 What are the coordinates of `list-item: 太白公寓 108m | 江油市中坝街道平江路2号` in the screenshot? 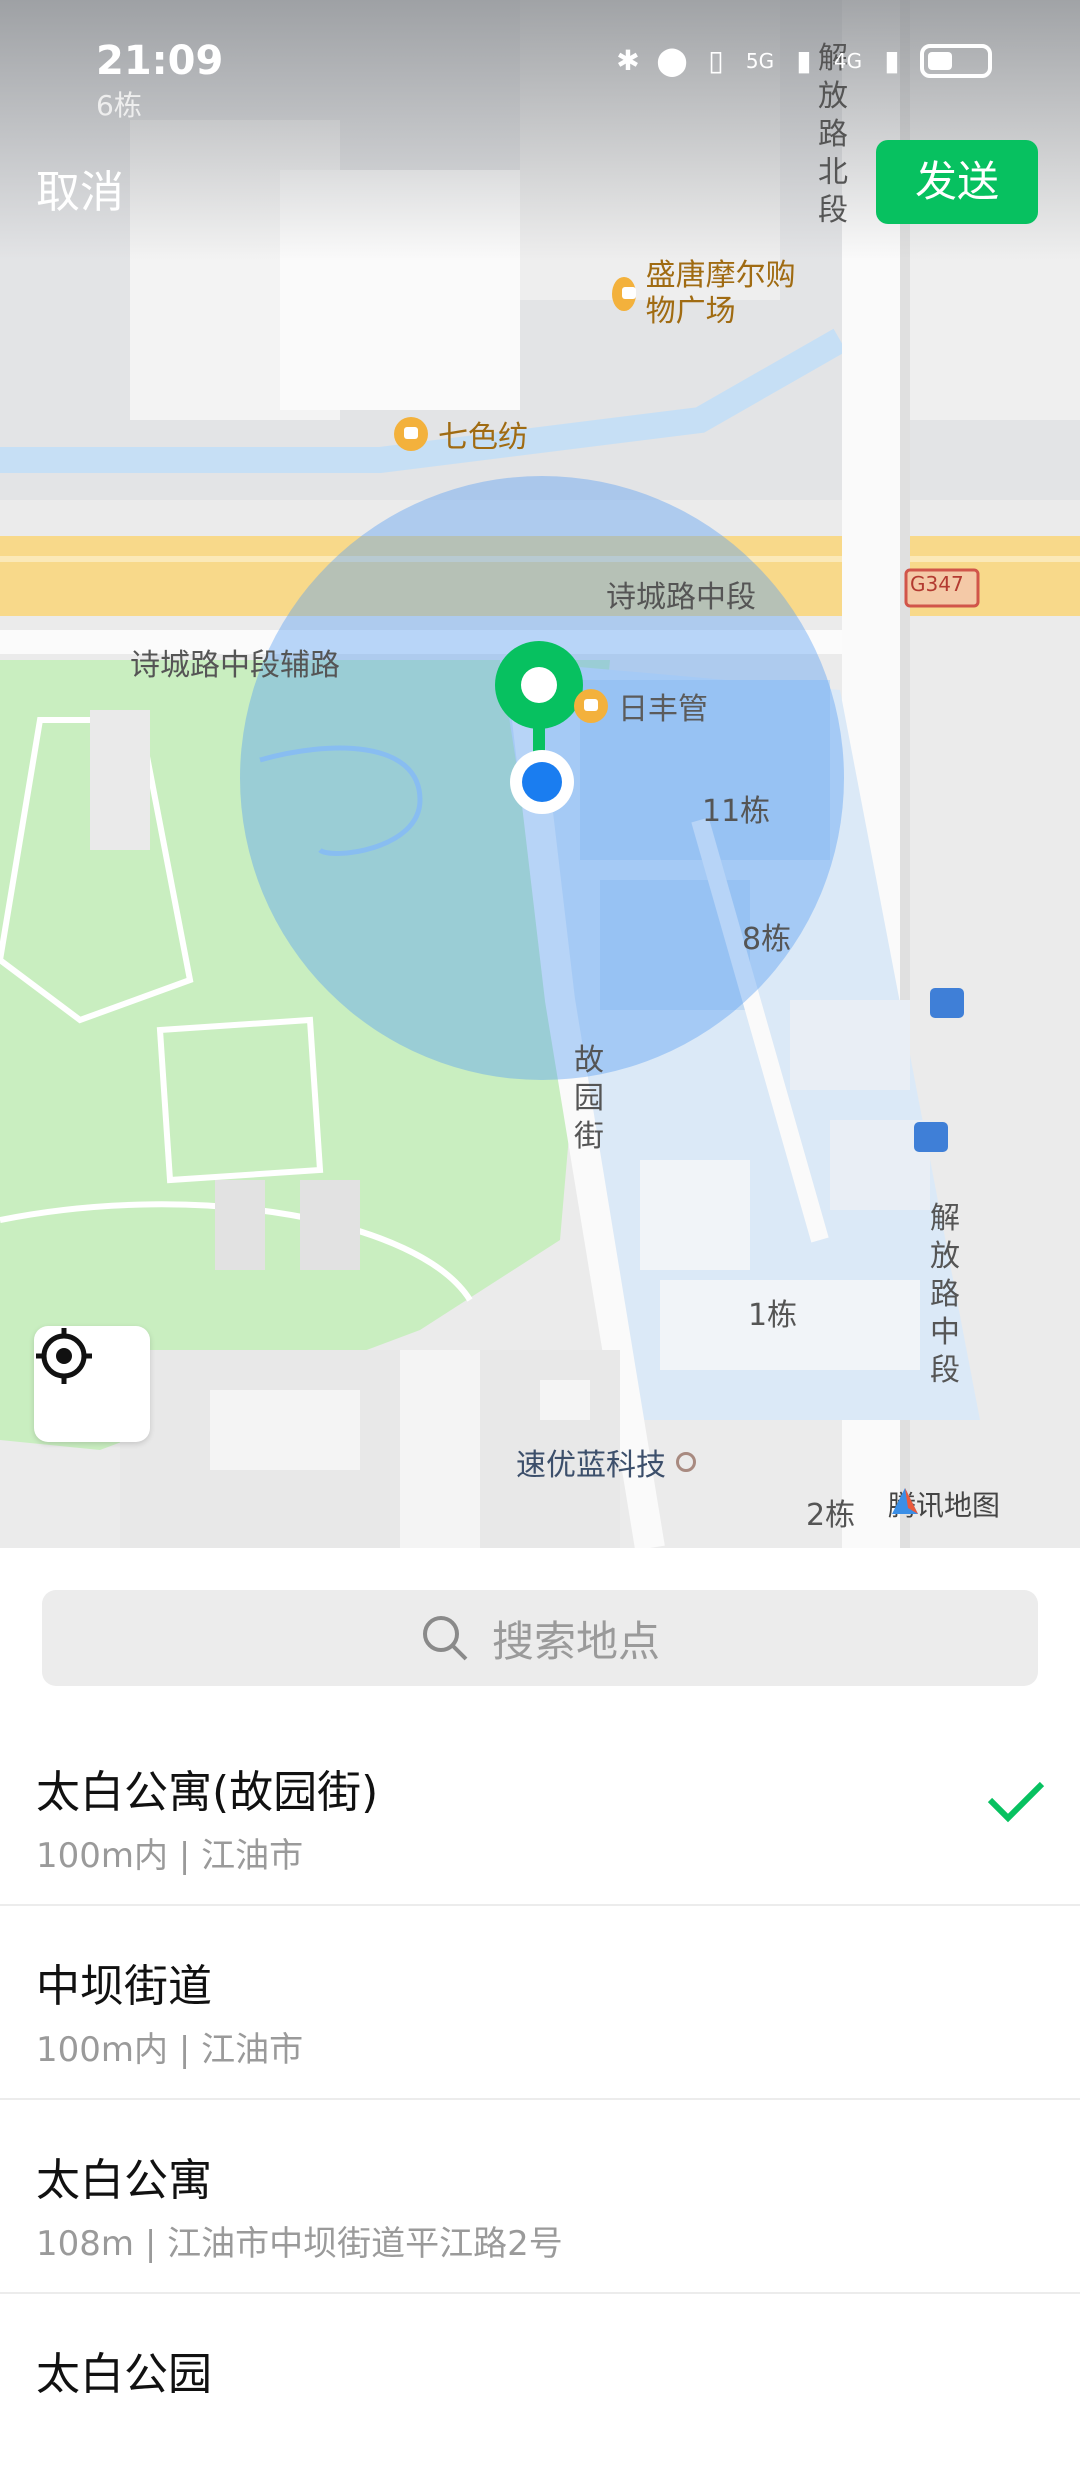 It's located at (540, 2196).